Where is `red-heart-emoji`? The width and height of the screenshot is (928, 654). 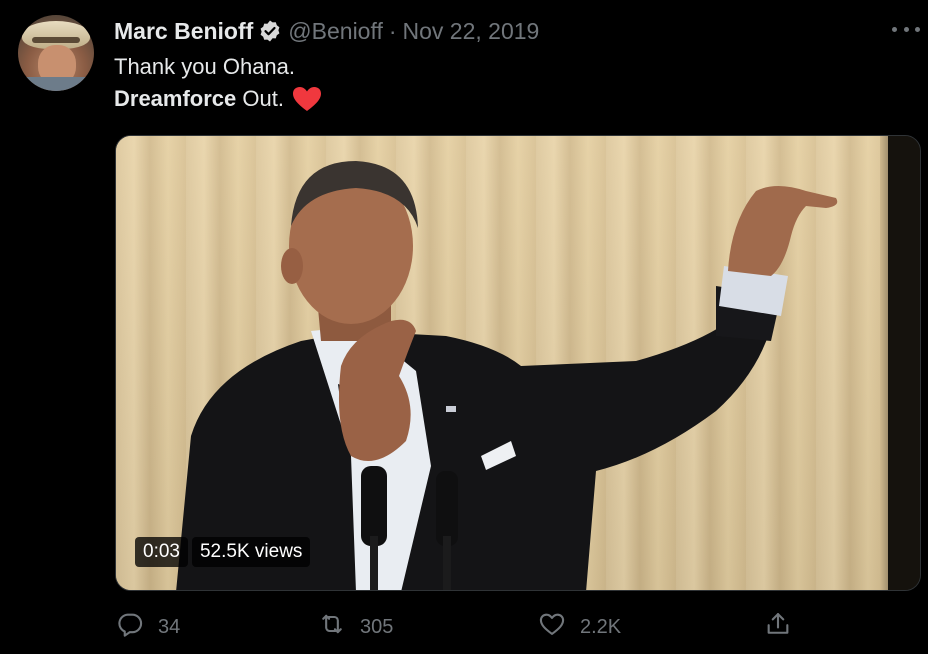 red-heart-emoji is located at coordinates (307, 99).